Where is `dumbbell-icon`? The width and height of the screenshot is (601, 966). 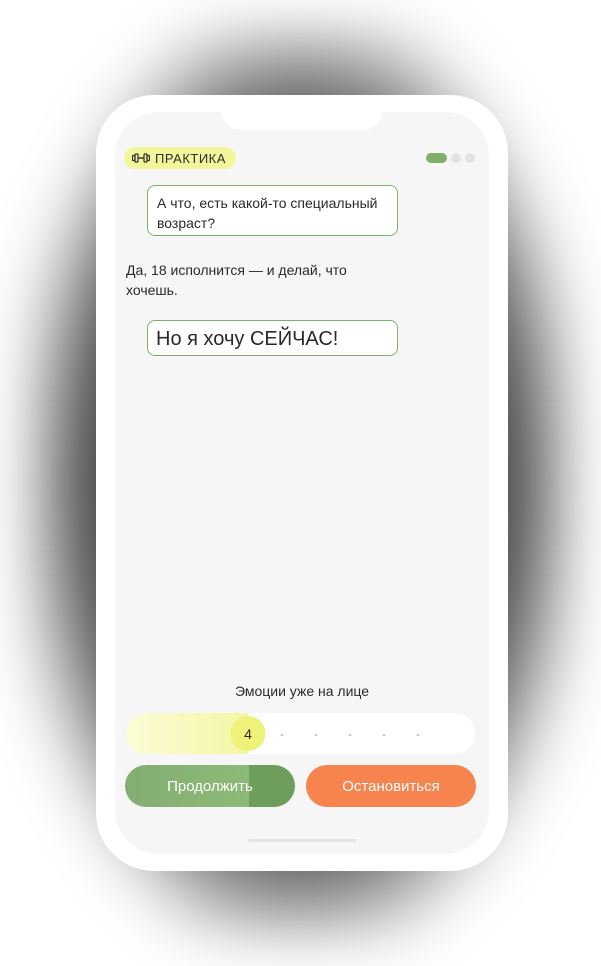 dumbbell-icon is located at coordinates (141, 158).